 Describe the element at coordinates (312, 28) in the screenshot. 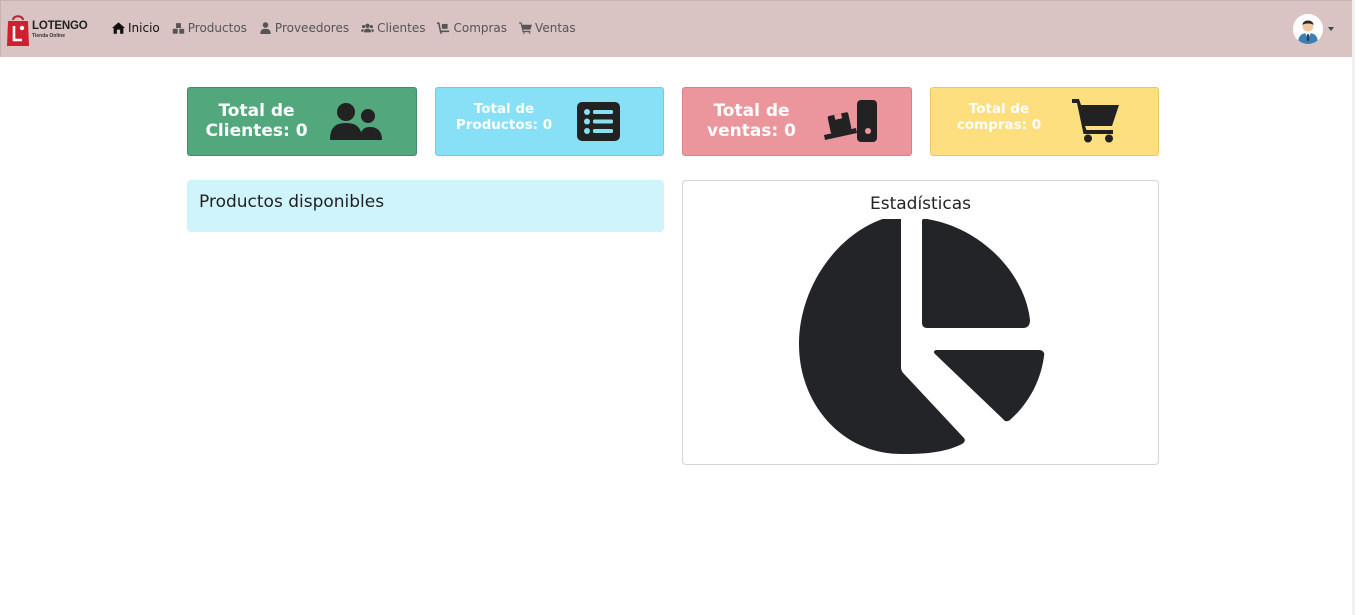

I see `nav-label: Proveedores` at that location.